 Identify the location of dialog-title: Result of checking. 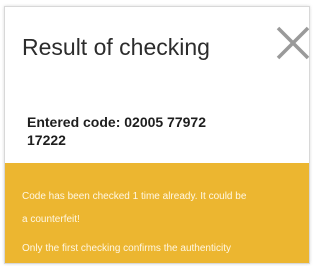
(116, 47).